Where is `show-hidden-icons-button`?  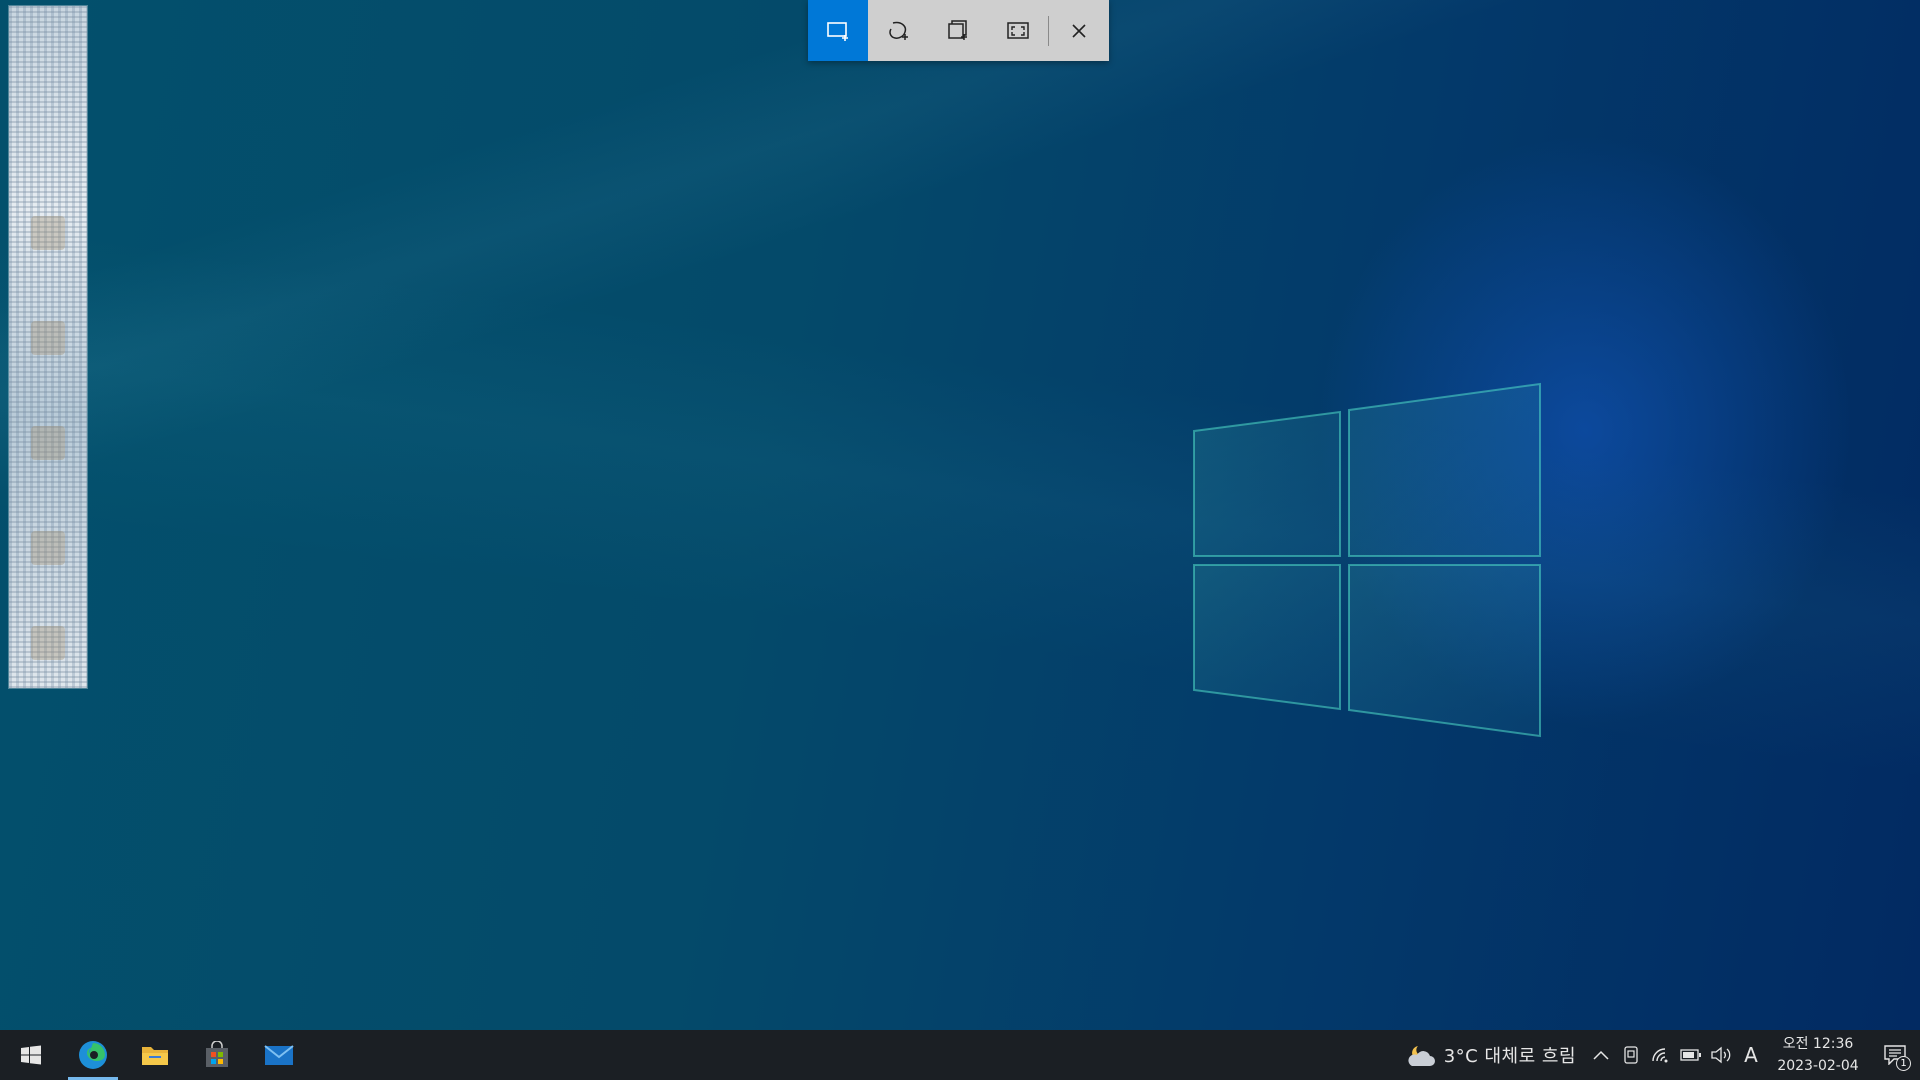
show-hidden-icons-button is located at coordinates (1601, 1055).